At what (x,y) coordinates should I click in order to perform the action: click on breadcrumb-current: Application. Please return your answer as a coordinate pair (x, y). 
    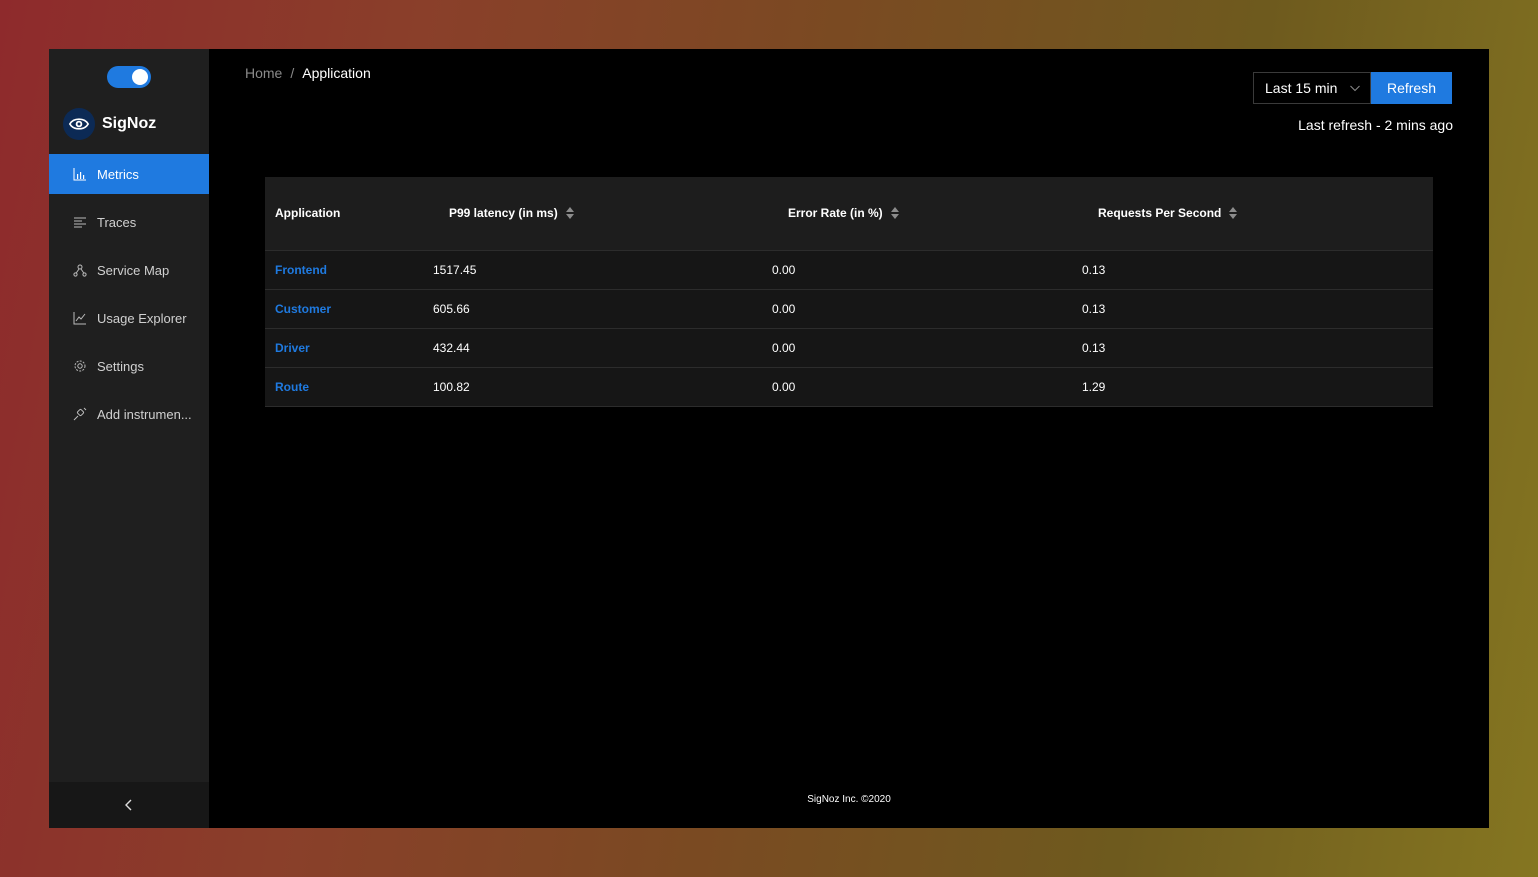
    Looking at the image, I should click on (336, 73).